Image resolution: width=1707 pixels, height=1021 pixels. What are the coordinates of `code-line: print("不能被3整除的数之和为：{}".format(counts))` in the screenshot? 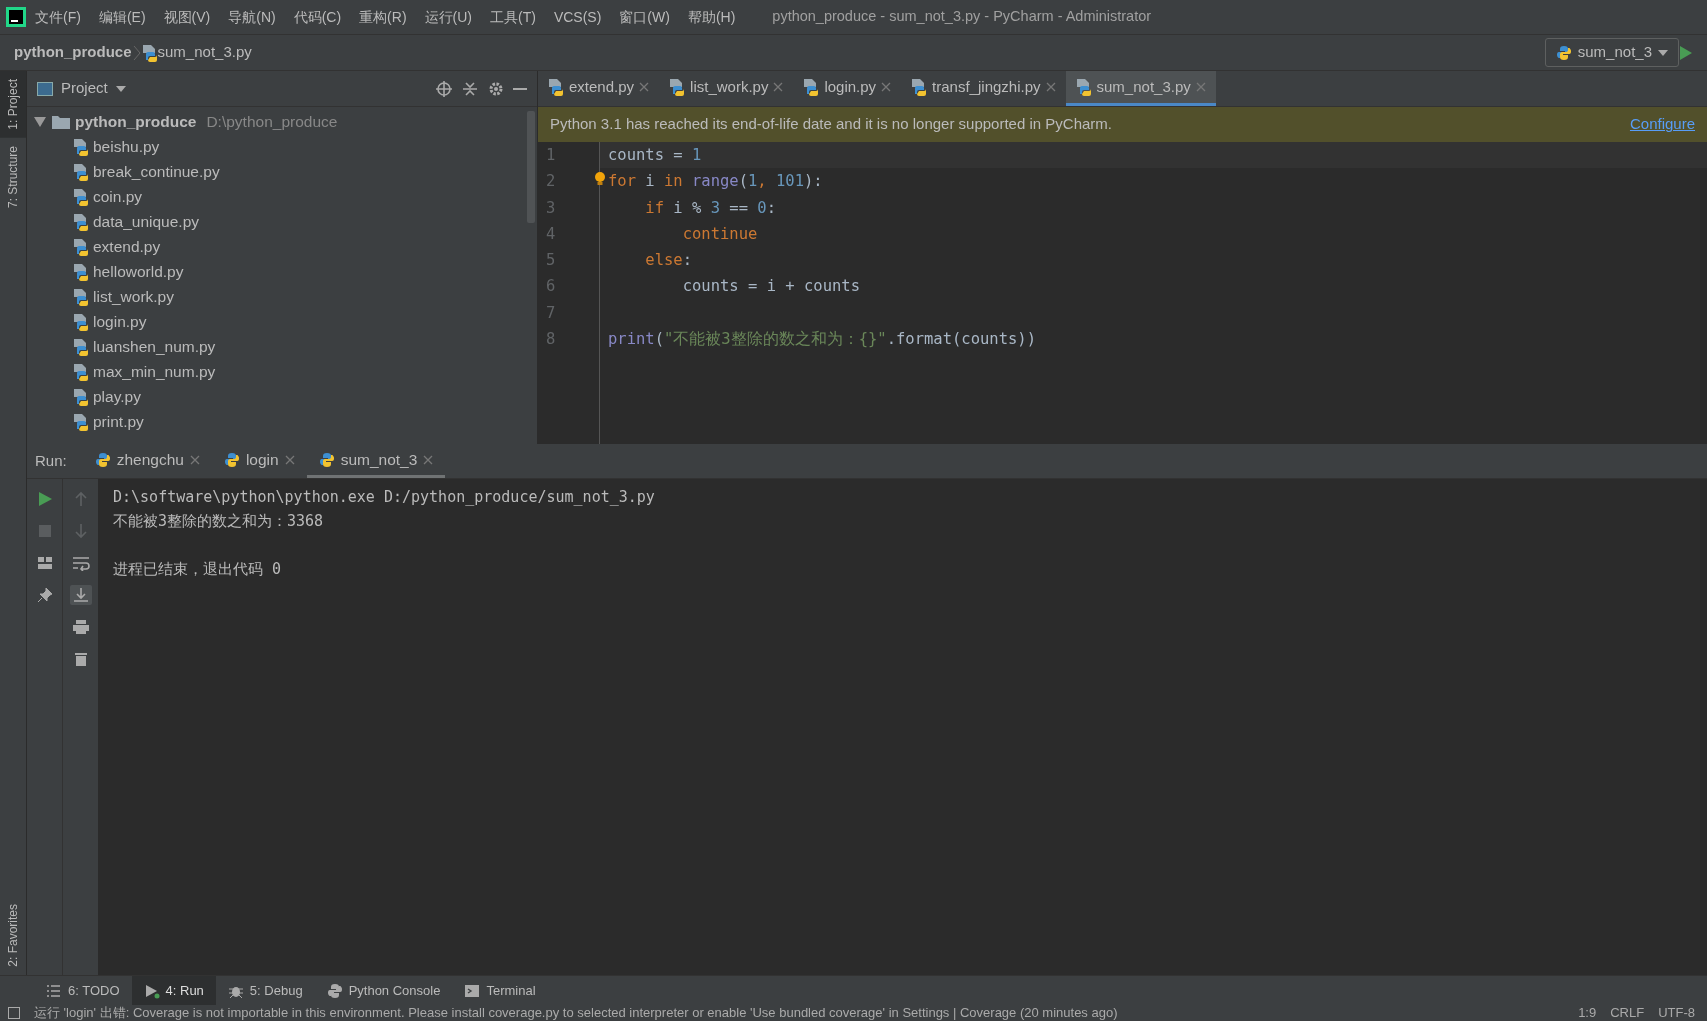 It's located at (822, 339).